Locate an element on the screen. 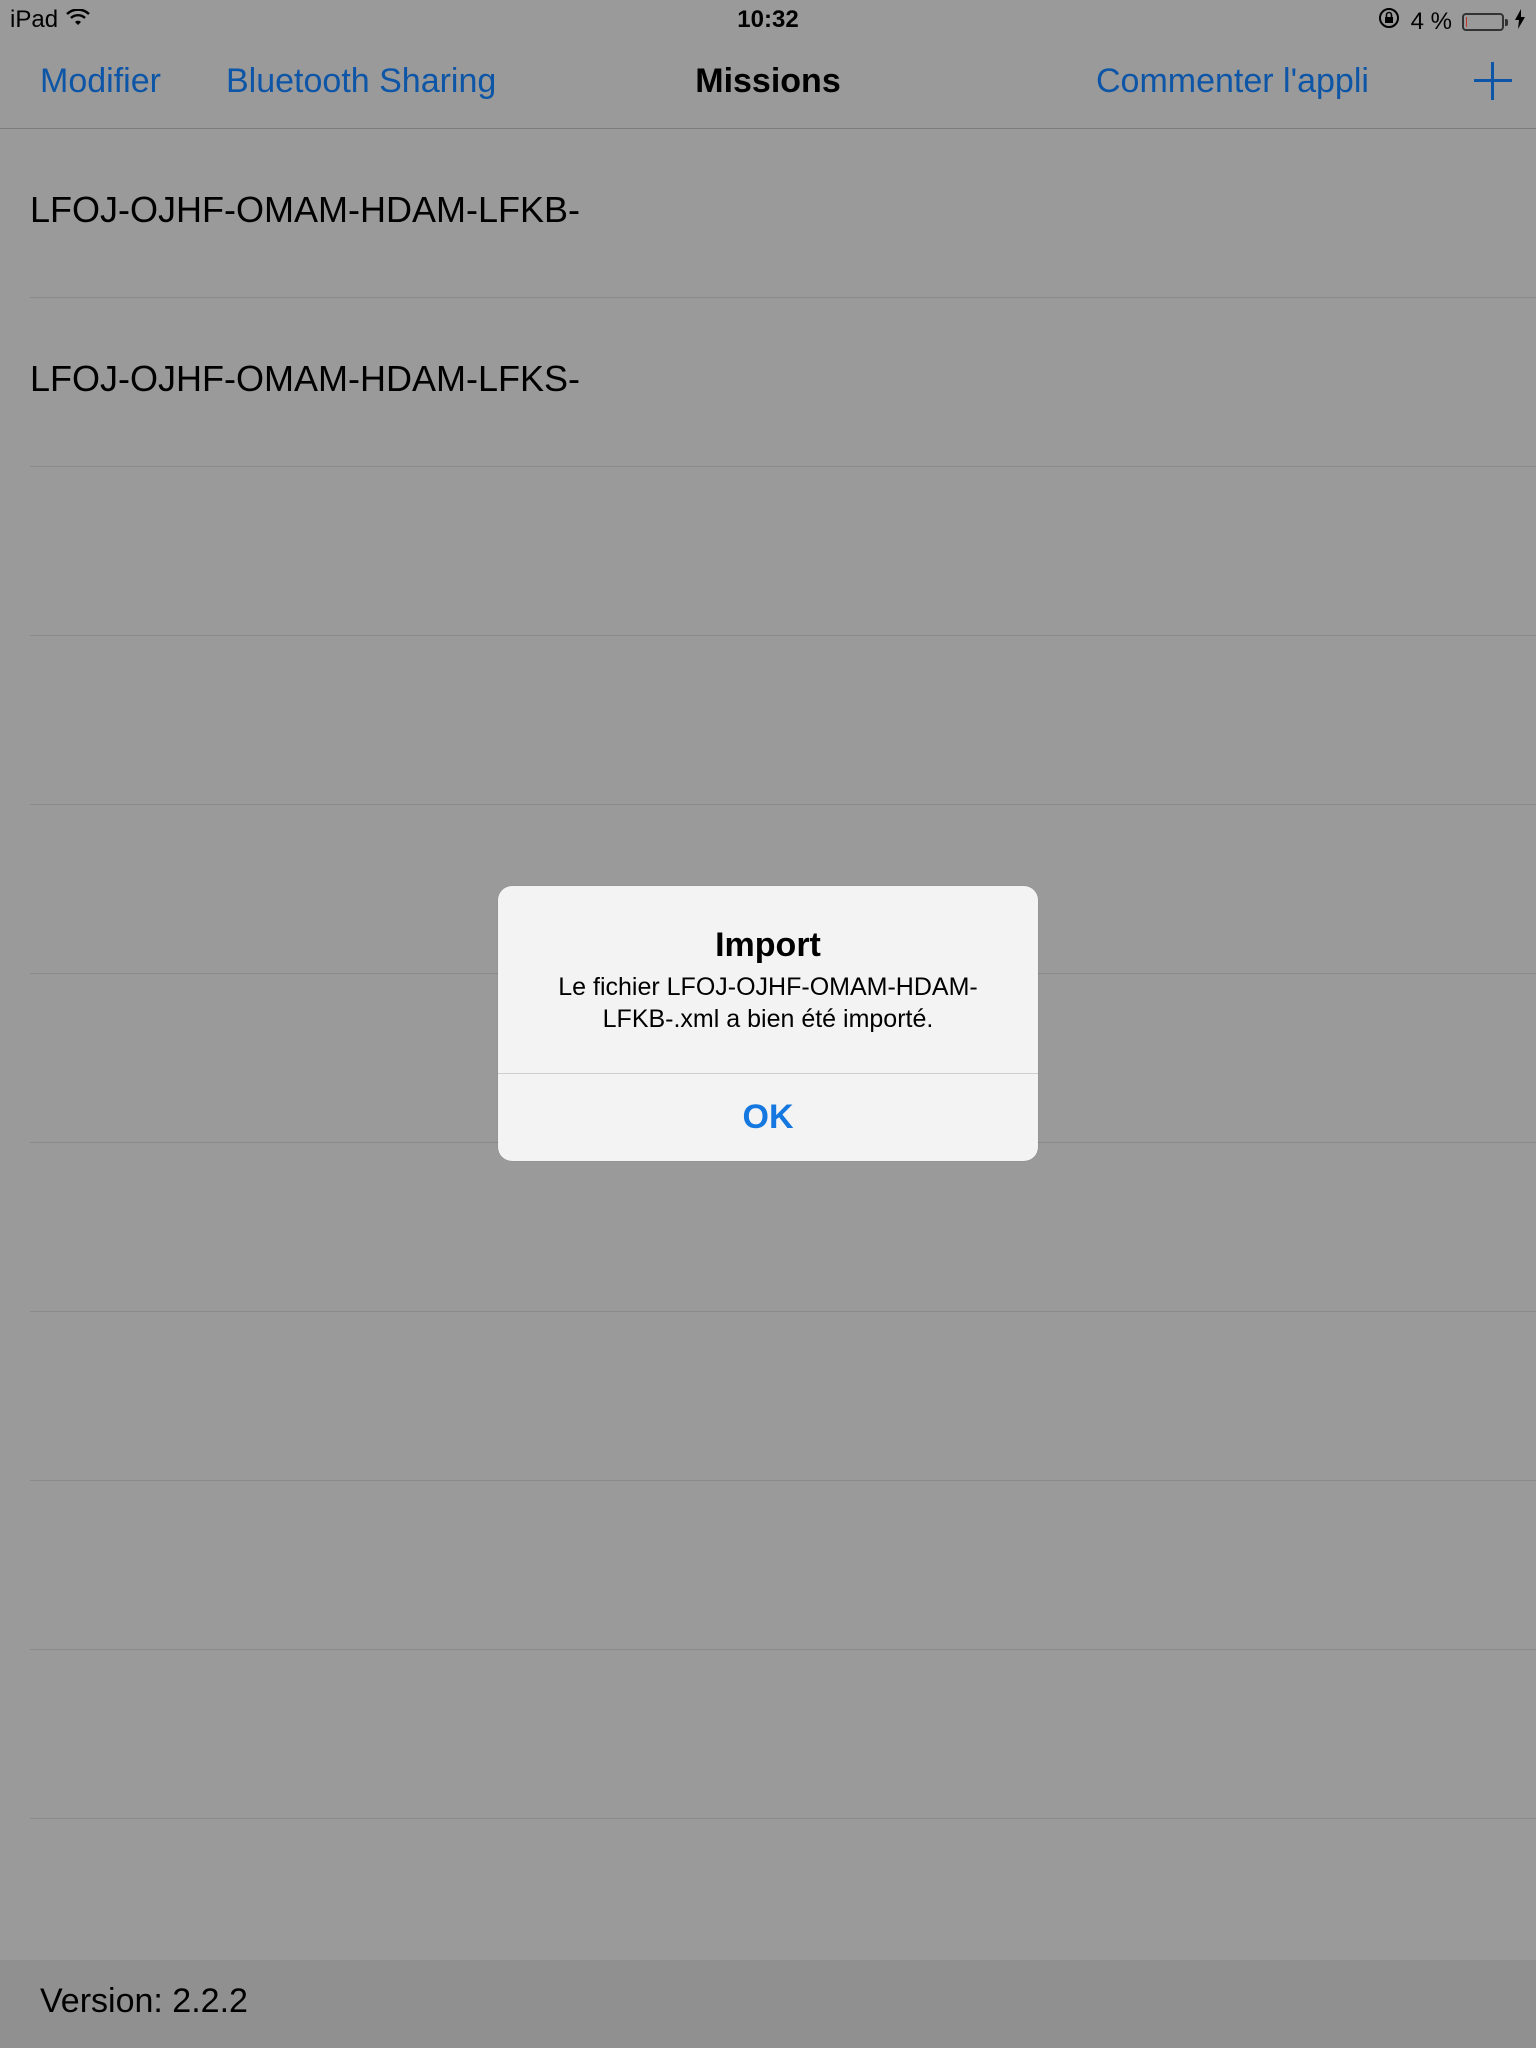  plus-icon is located at coordinates (1493, 81).